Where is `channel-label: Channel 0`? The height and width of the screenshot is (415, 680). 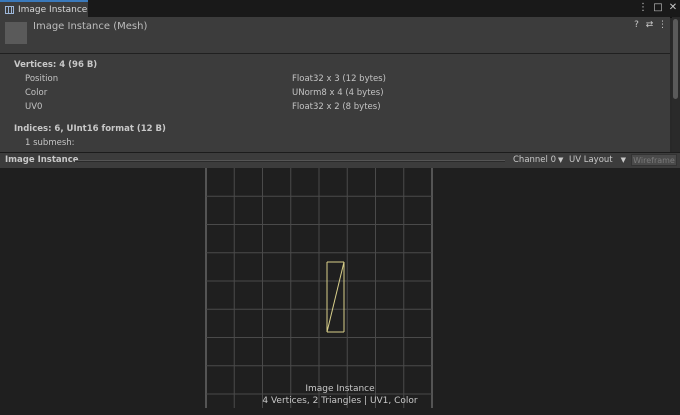
channel-label: Channel 0 is located at coordinates (535, 160).